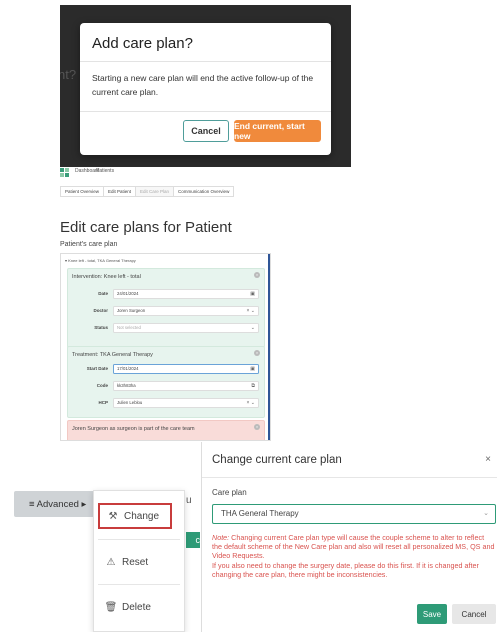 Image resolution: width=497 pixels, height=632 pixels. I want to click on hcp-row: HCP Julien Leblou × ⌄, so click(167, 403).